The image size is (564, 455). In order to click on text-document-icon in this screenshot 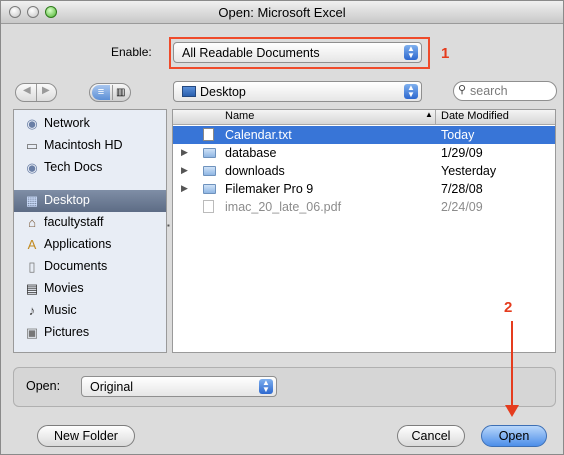, I will do `click(210, 135)`.